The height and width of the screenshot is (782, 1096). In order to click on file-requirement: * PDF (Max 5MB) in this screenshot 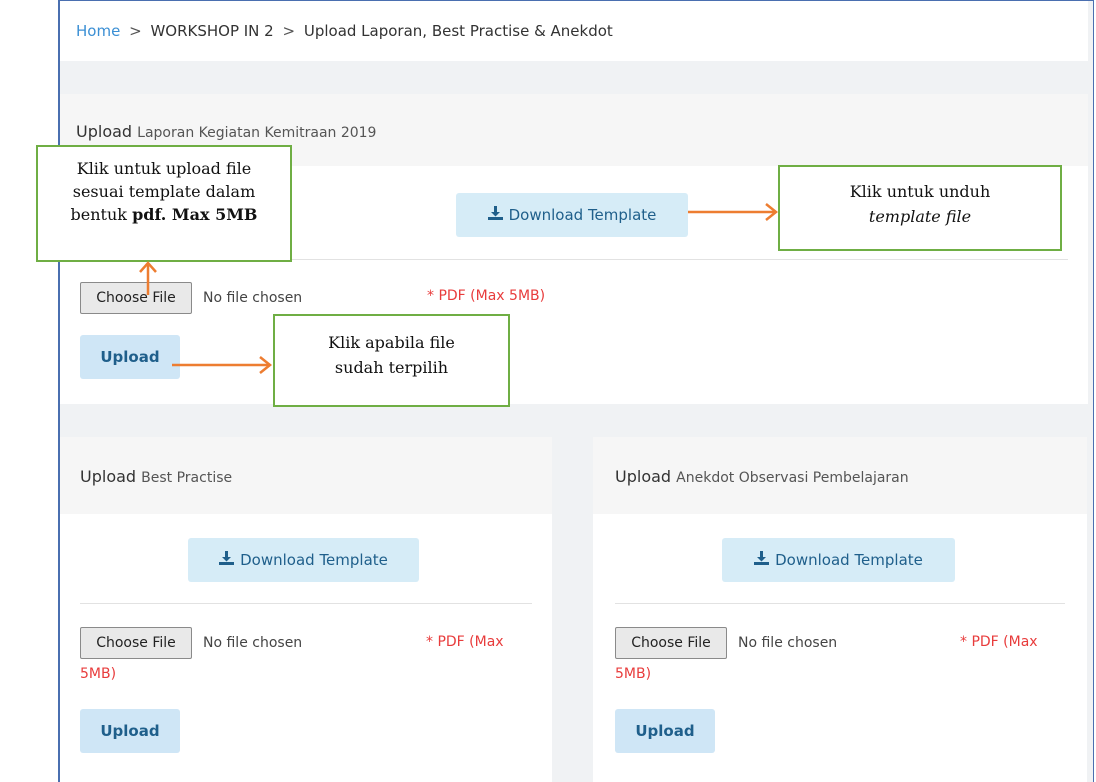, I will do `click(486, 296)`.